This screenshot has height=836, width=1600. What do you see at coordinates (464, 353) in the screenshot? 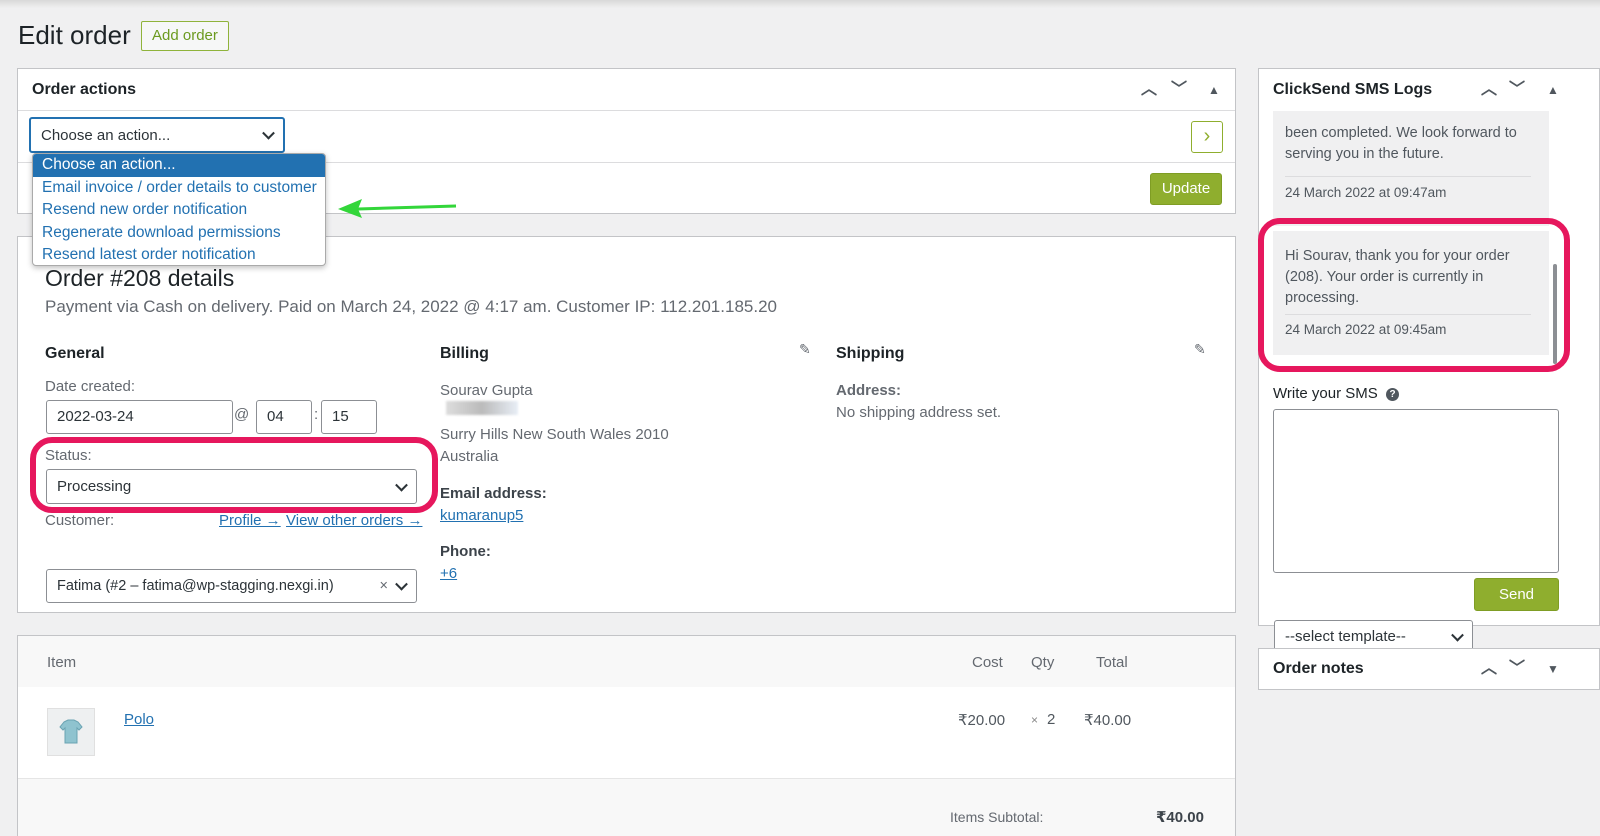
I see `billing-title: Billing` at bounding box center [464, 353].